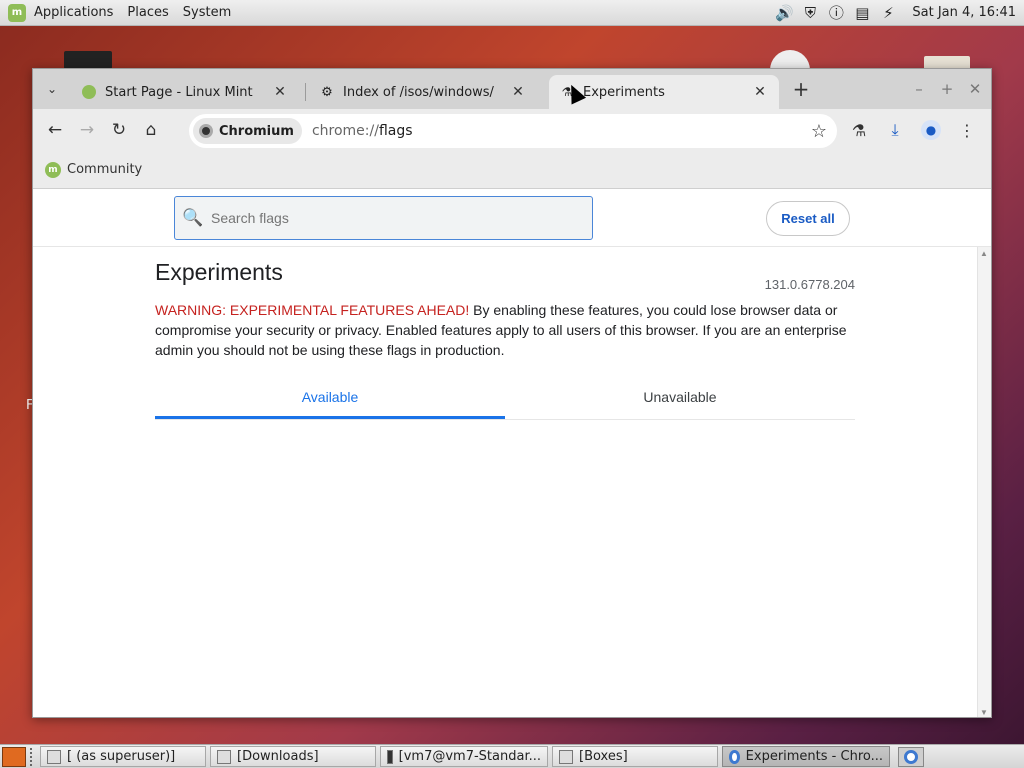 This screenshot has height=768, width=1024. What do you see at coordinates (147, 12) in the screenshot?
I see `menu-places: Places` at bounding box center [147, 12].